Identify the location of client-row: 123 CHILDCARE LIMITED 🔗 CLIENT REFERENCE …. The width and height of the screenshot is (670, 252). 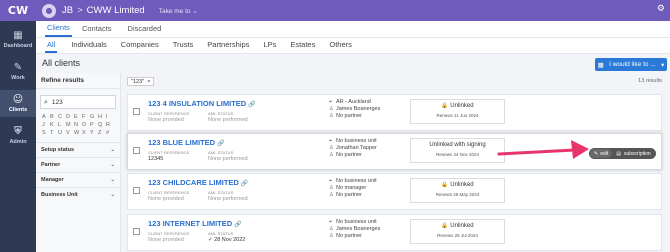
(394, 191).